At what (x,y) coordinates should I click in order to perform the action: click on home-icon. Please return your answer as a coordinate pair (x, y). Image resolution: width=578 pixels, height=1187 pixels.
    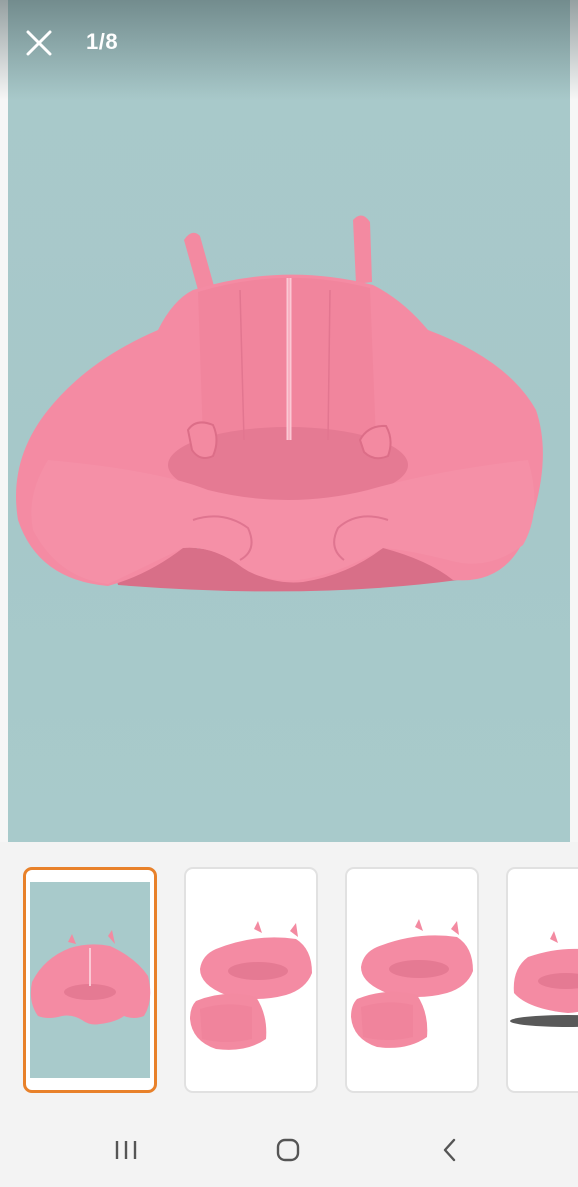
    Looking at the image, I should click on (288, 1150).